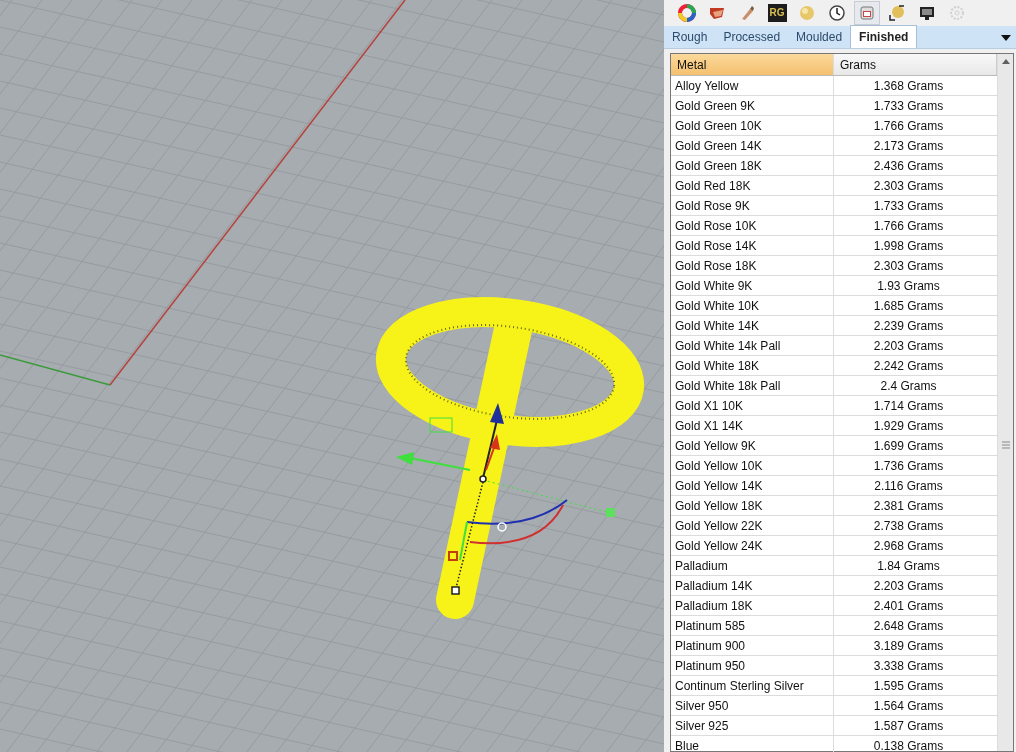 The height and width of the screenshot is (752, 1016). What do you see at coordinates (908, 366) in the screenshot?
I see `table-cell-text: 2.242 Grams` at bounding box center [908, 366].